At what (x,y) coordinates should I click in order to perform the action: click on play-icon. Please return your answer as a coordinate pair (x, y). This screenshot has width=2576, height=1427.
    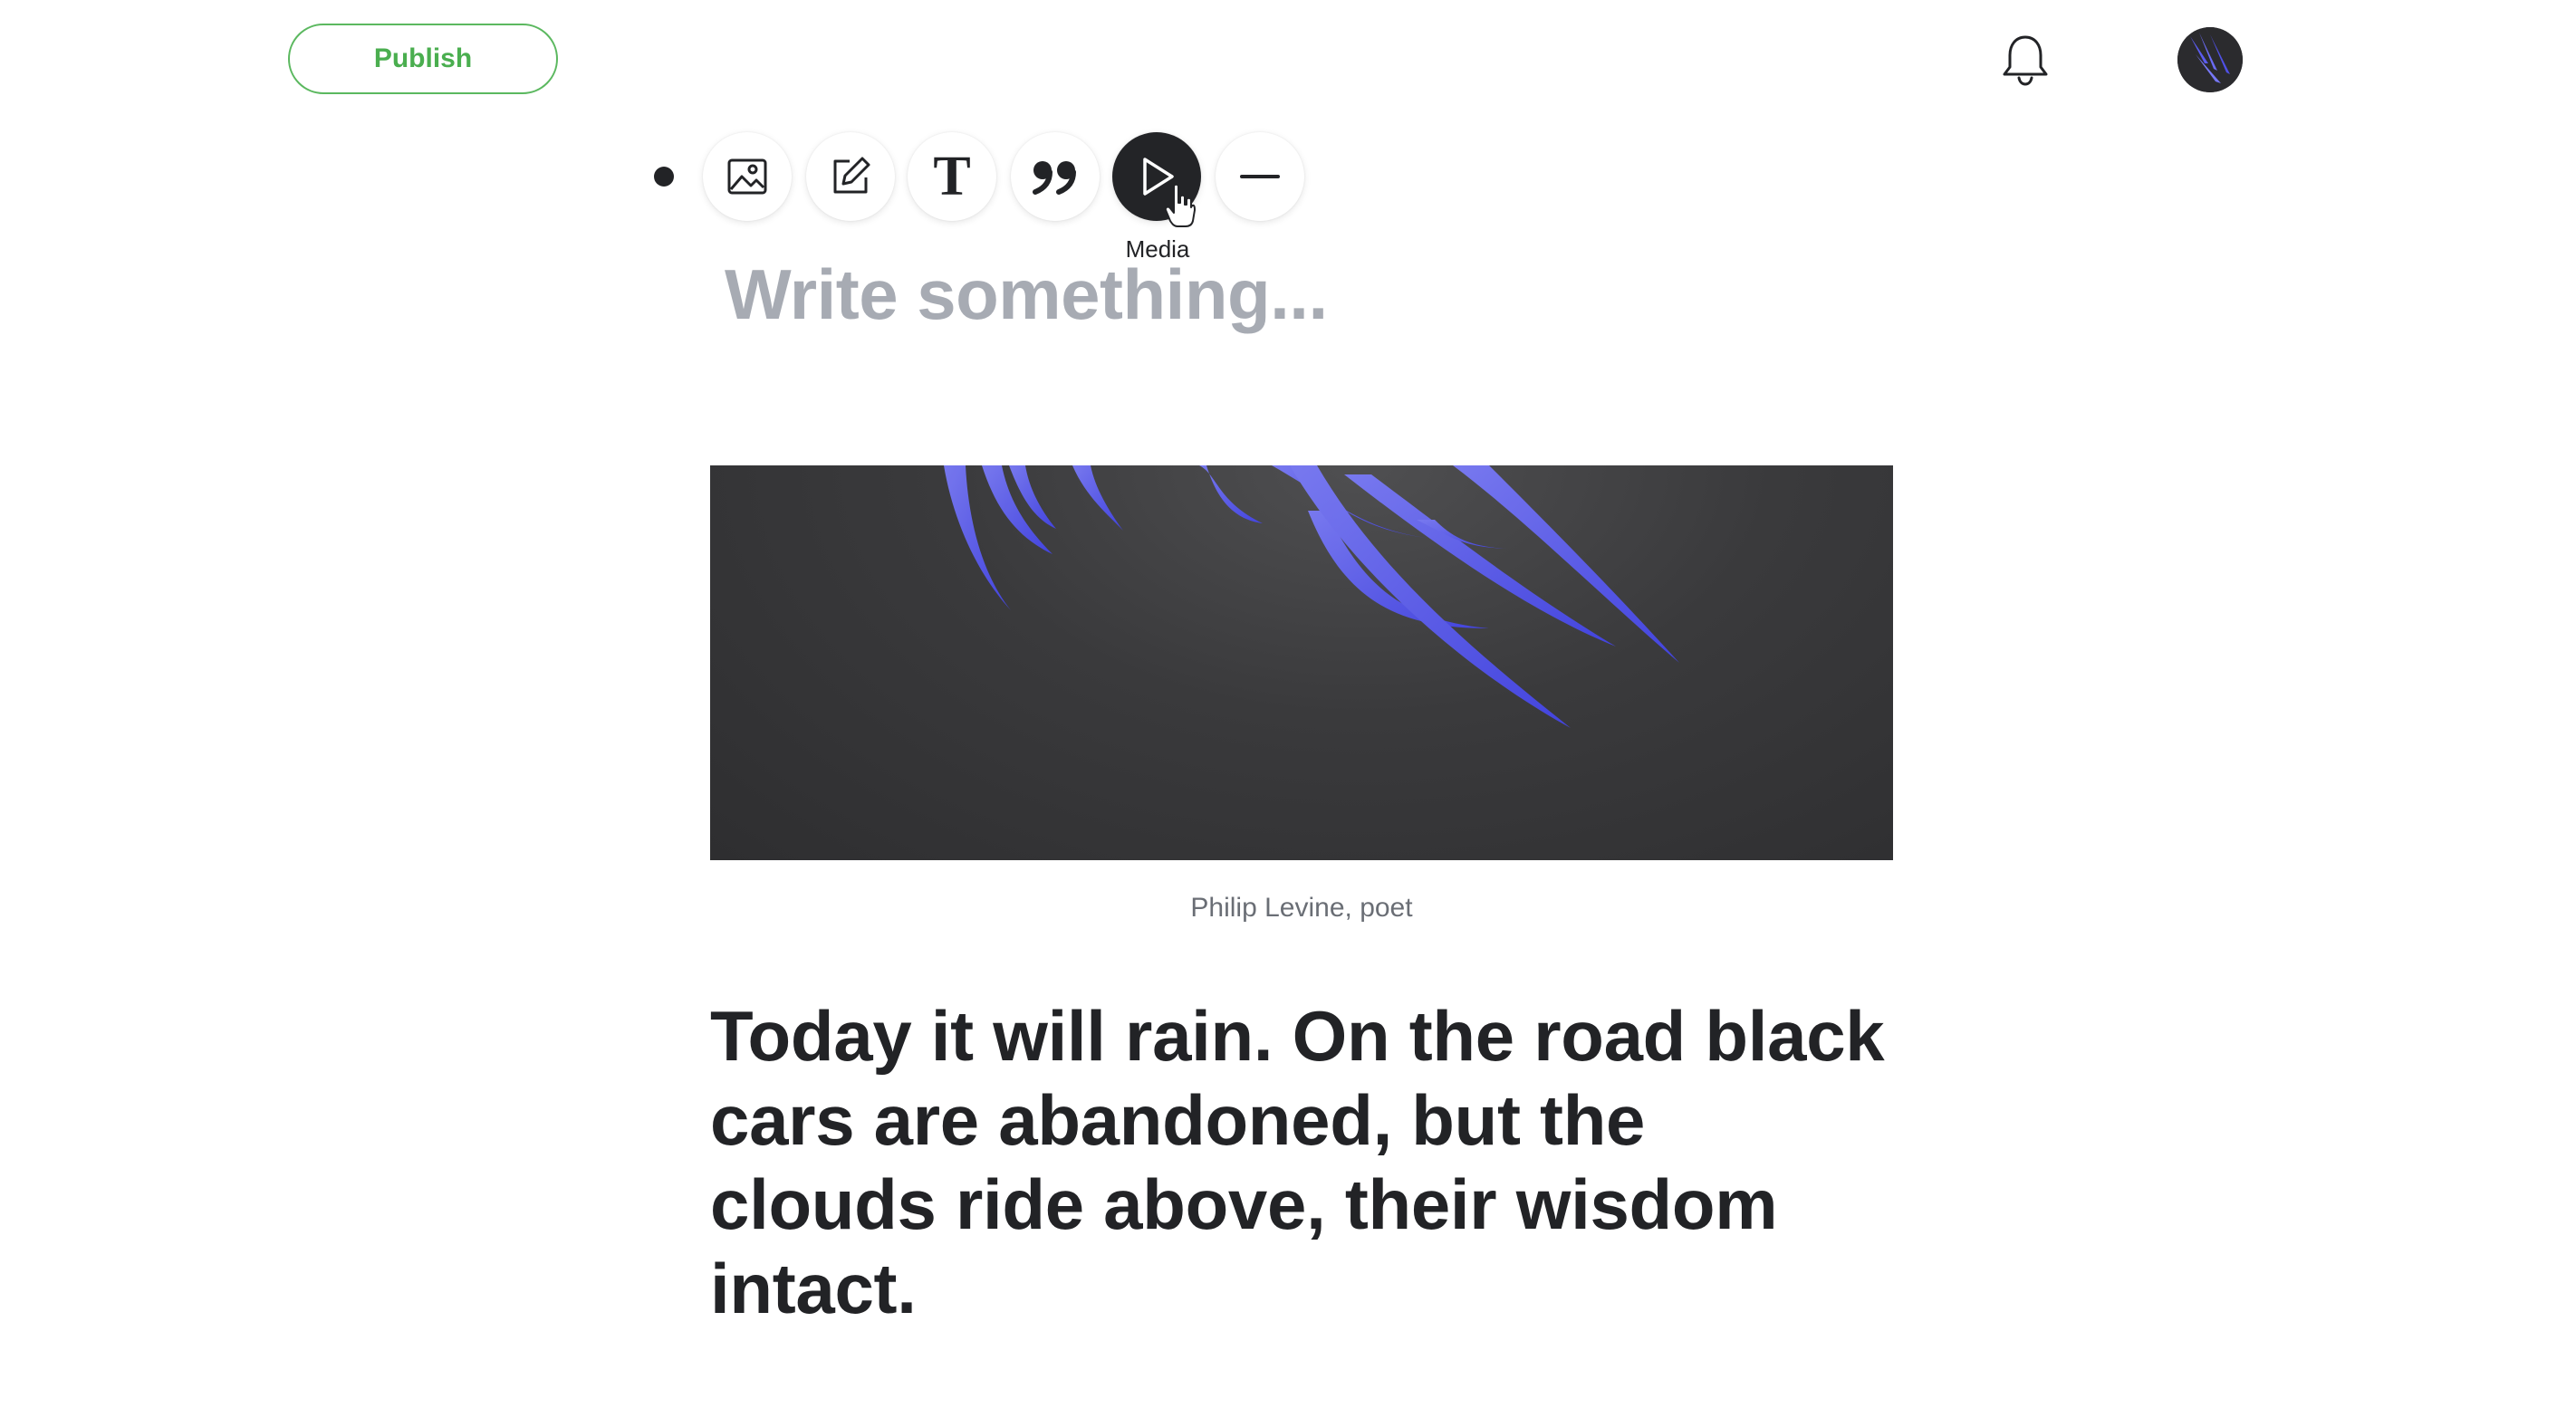
    Looking at the image, I should click on (1158, 177).